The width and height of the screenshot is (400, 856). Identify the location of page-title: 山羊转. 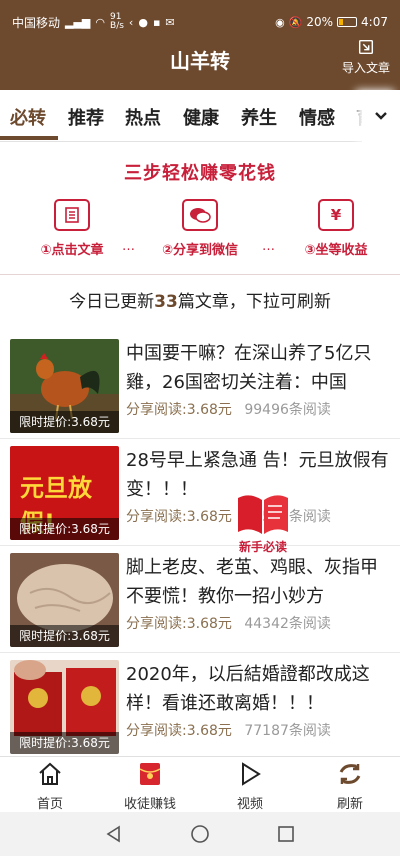
(200, 61).